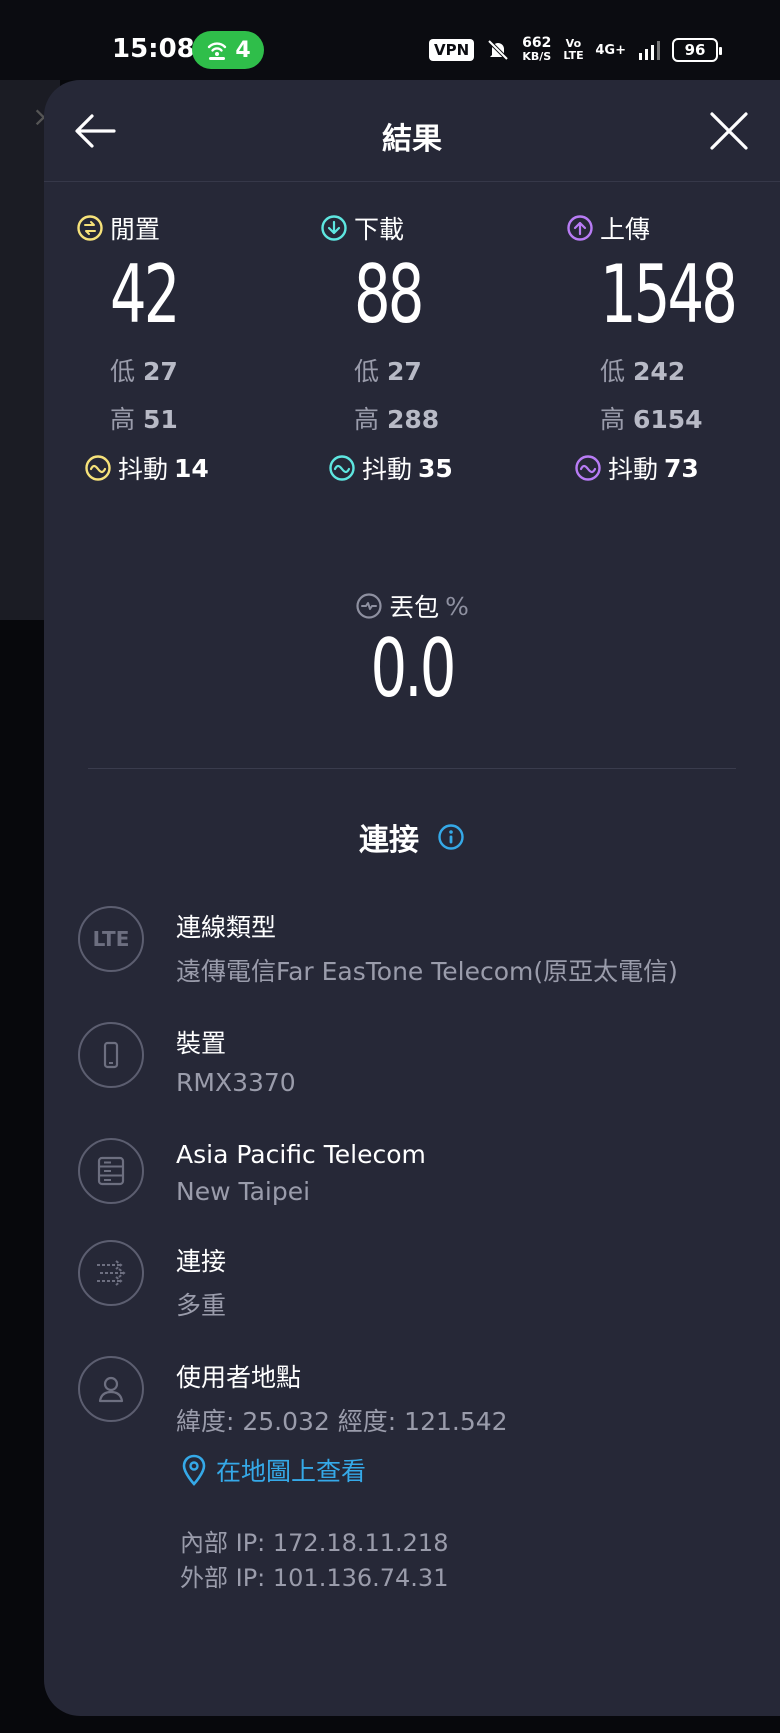 The height and width of the screenshot is (1733, 780). Describe the element at coordinates (243, 50) in the screenshot. I see `hotspot-count: 4` at that location.